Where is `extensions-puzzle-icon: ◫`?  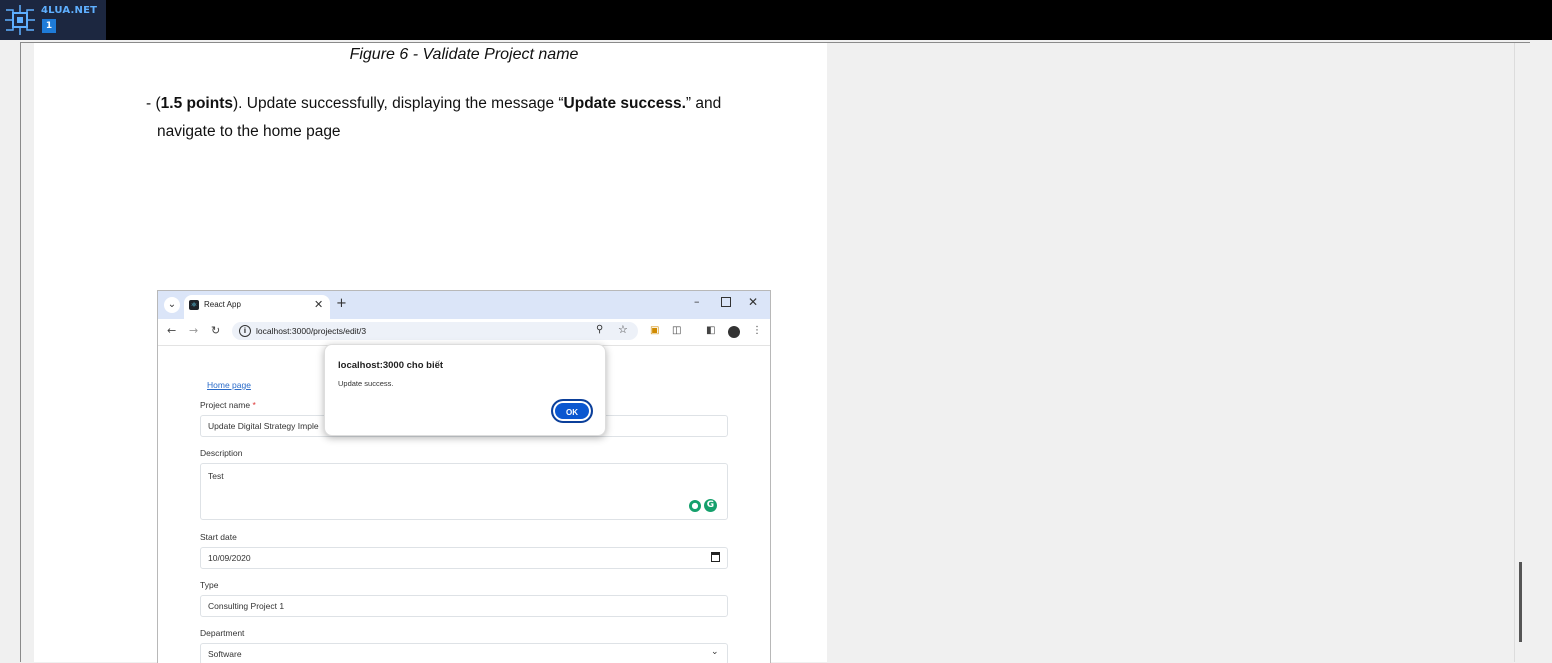 extensions-puzzle-icon: ◫ is located at coordinates (676, 330).